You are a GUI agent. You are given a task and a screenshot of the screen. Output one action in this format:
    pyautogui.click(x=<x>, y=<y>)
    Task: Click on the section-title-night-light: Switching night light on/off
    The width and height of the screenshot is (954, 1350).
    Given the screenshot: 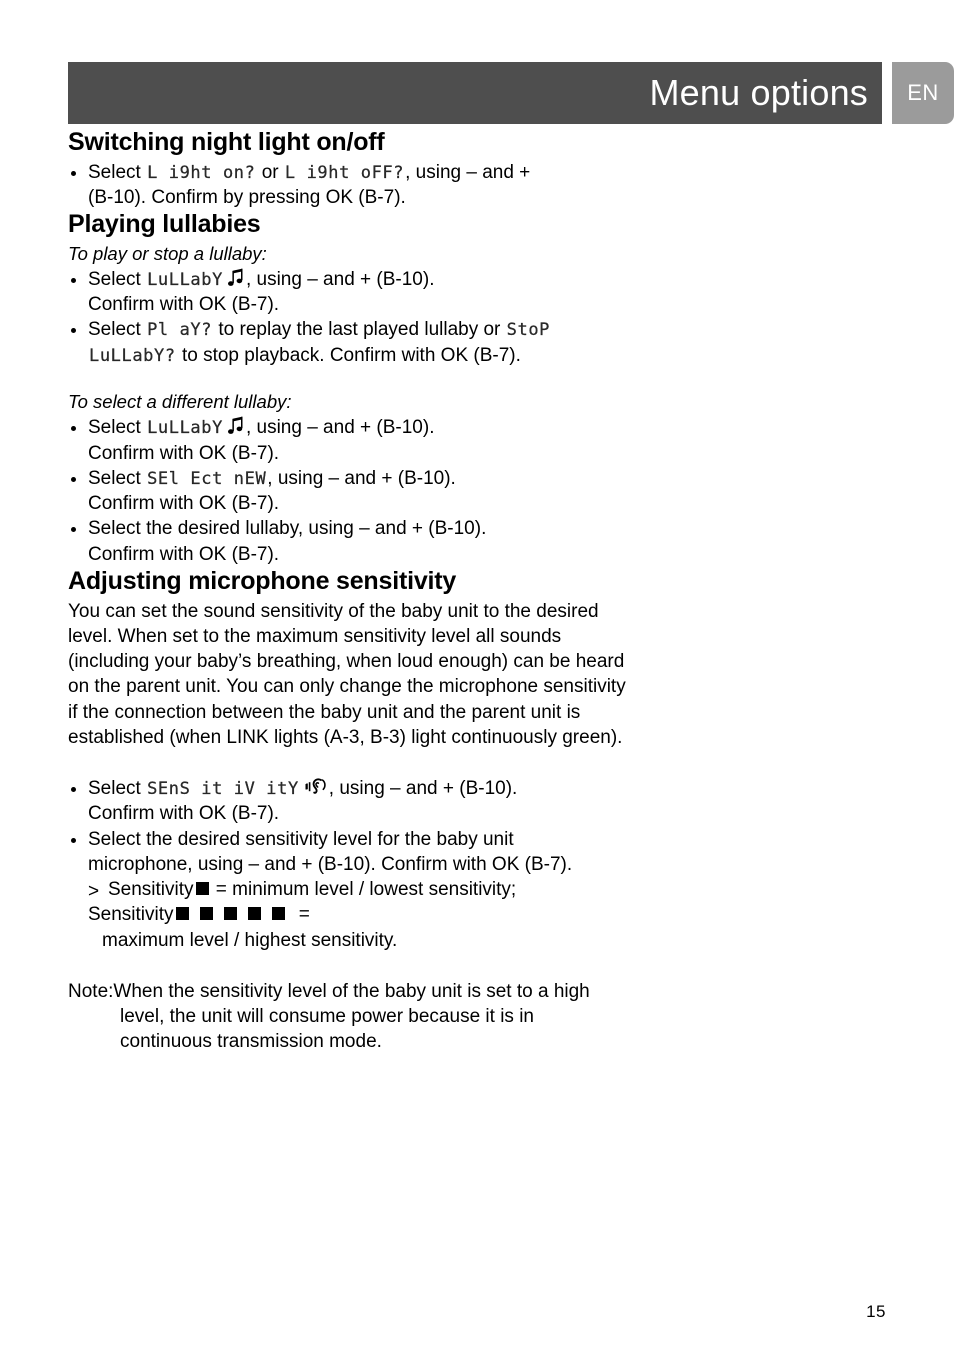 What is the action you would take?
    pyautogui.click(x=226, y=142)
    